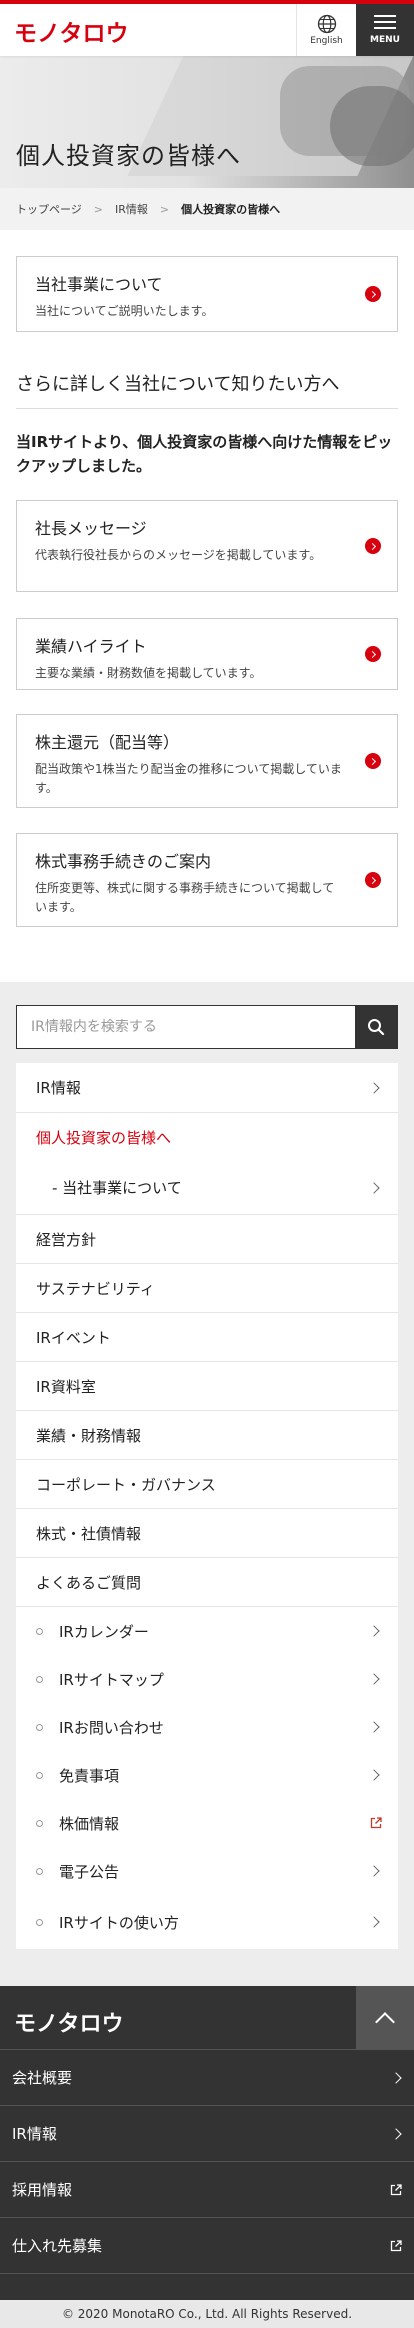 This screenshot has height=2328, width=414. What do you see at coordinates (207, 1088) in the screenshot?
I see `nav-item-ir: IR情報` at bounding box center [207, 1088].